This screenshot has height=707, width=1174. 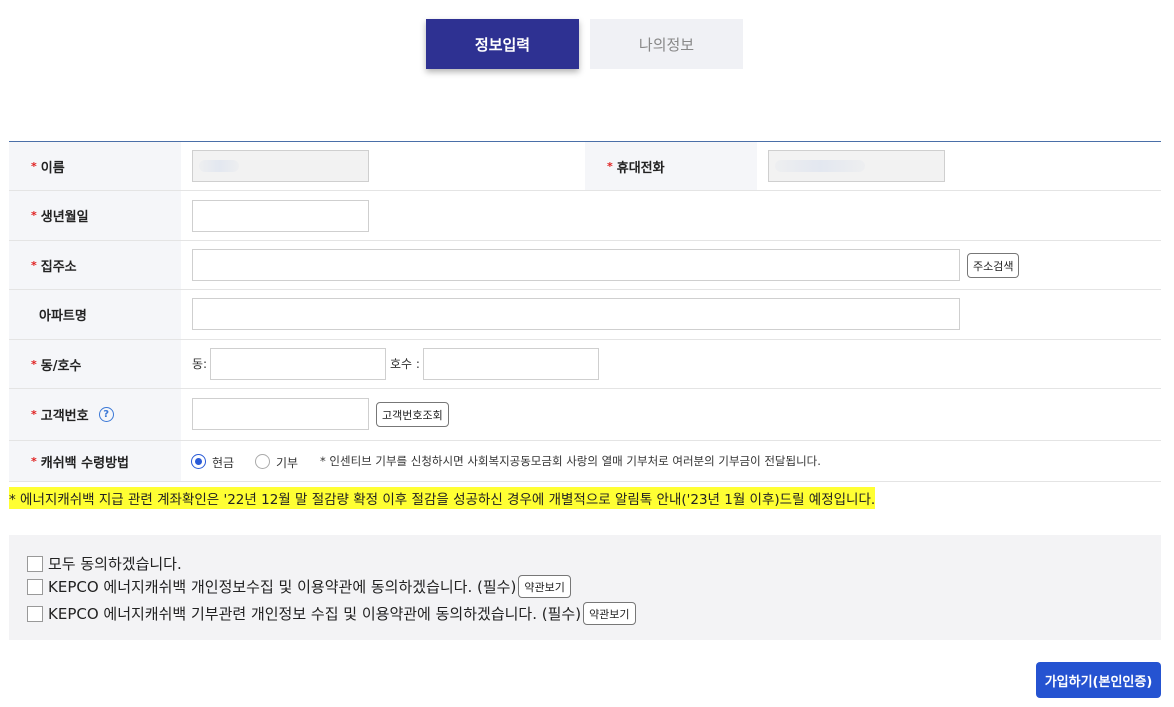 What do you see at coordinates (52, 168) in the screenshot?
I see `name-label-text: 이름` at bounding box center [52, 168].